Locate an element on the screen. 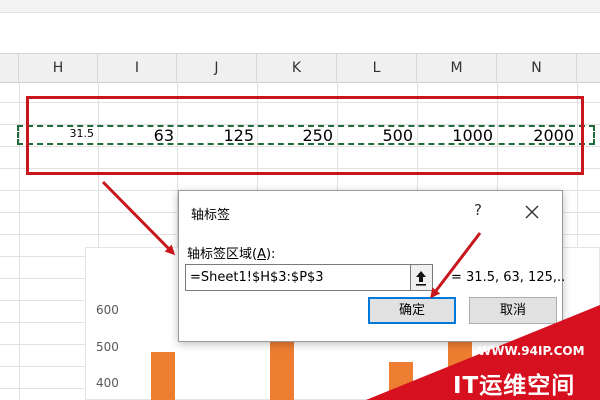  watermark-url: WWW.94IP.COM is located at coordinates (531, 351).